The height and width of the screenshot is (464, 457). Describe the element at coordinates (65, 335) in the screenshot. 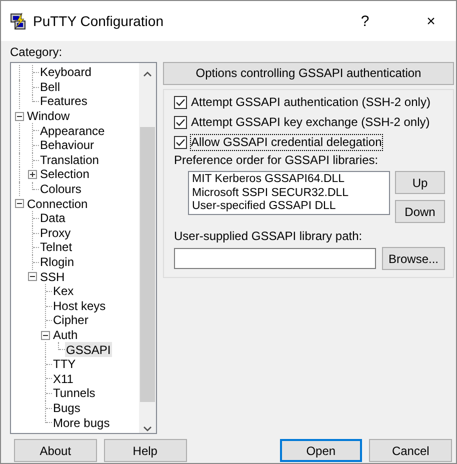

I see `tree-item: Auth` at that location.